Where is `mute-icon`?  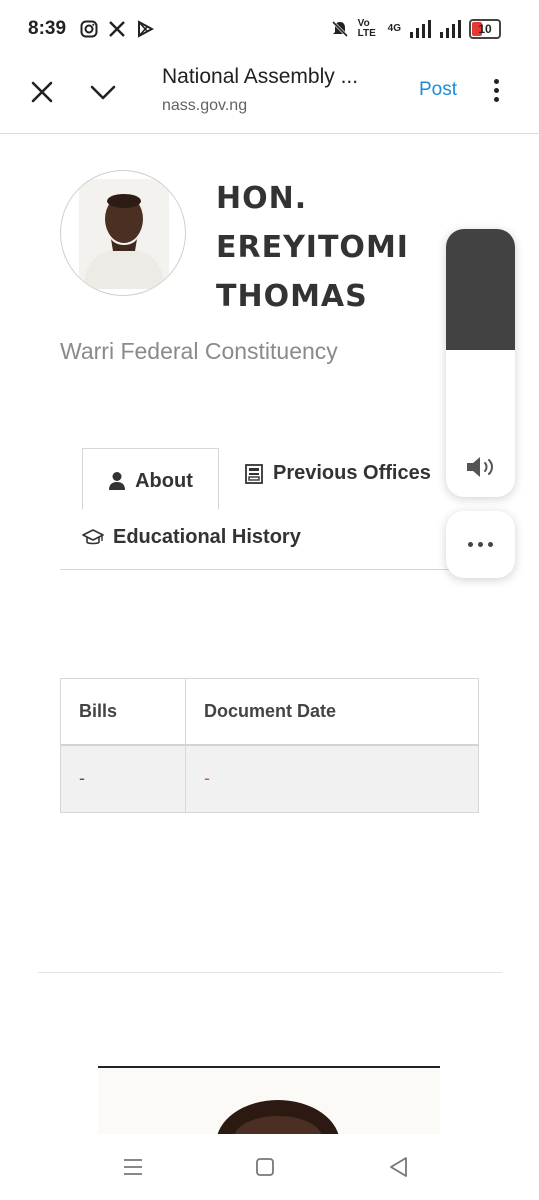 mute-icon is located at coordinates (339, 29).